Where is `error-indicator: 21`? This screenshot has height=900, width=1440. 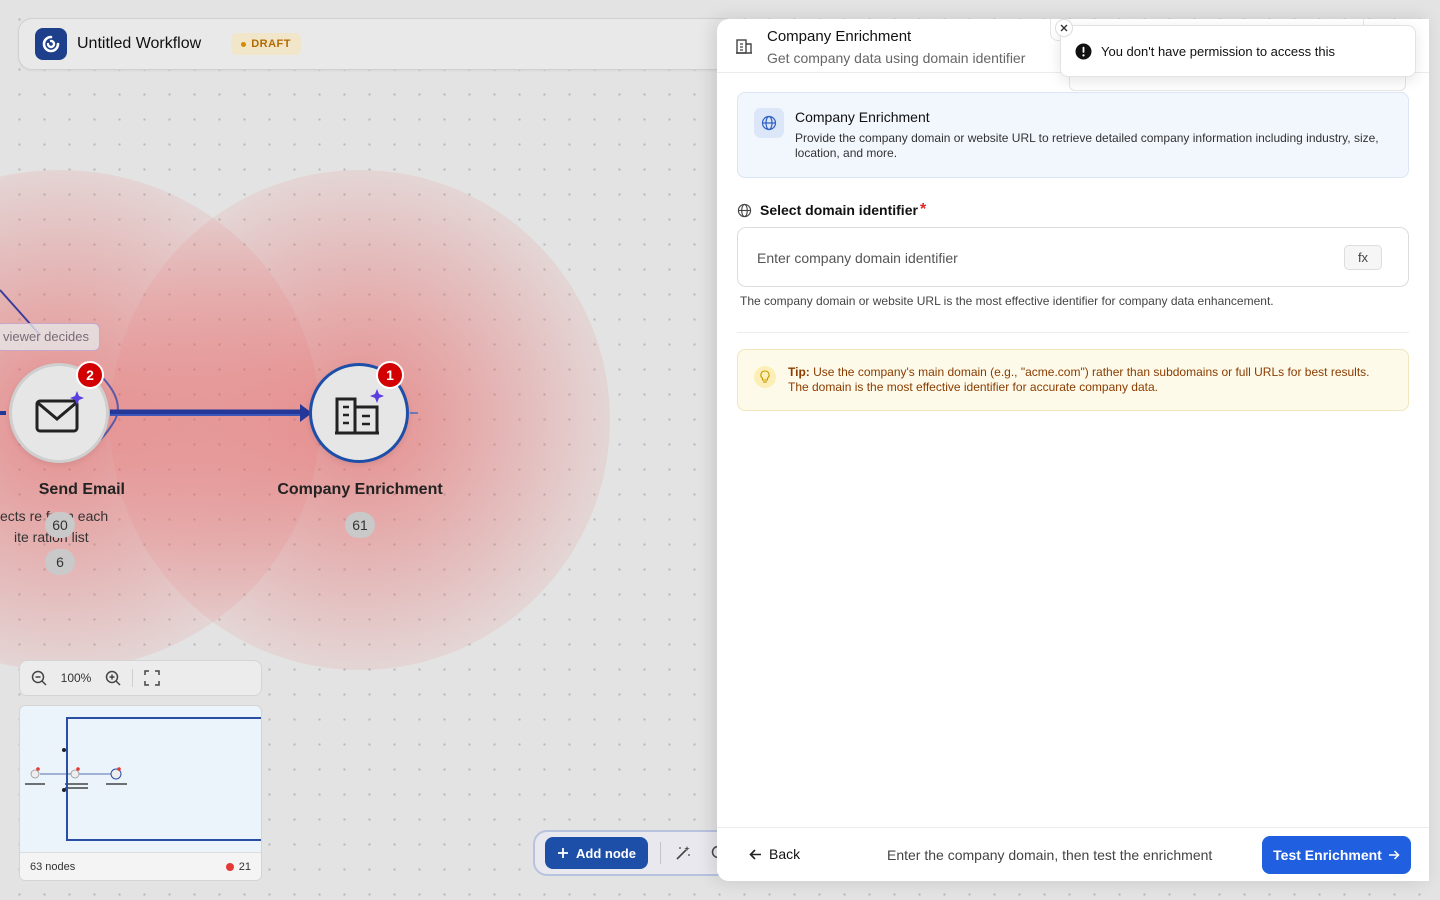
error-indicator: 21 is located at coordinates (238, 866).